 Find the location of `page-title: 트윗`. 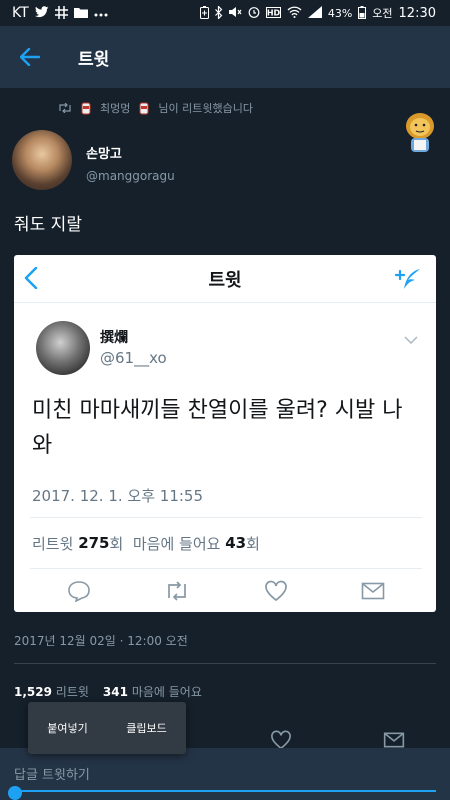

page-title: 트윗 is located at coordinates (94, 59).